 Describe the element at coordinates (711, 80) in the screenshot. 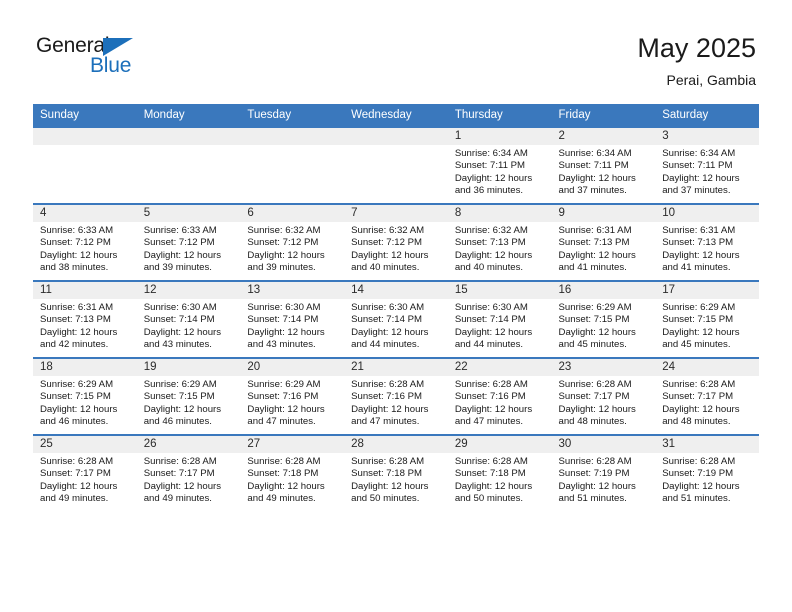

I see `location-subtitle: Perai, Gambia` at that location.